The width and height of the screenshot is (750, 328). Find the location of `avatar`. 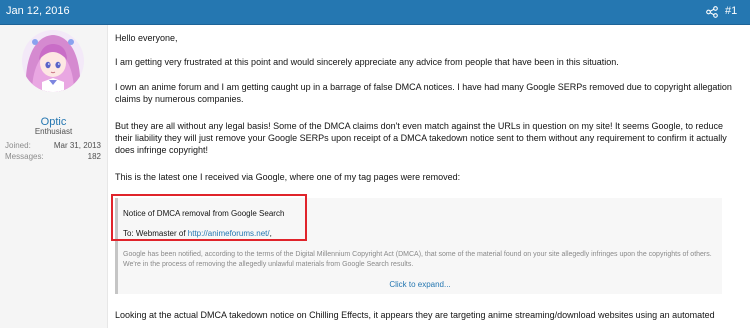

avatar is located at coordinates (53, 61).